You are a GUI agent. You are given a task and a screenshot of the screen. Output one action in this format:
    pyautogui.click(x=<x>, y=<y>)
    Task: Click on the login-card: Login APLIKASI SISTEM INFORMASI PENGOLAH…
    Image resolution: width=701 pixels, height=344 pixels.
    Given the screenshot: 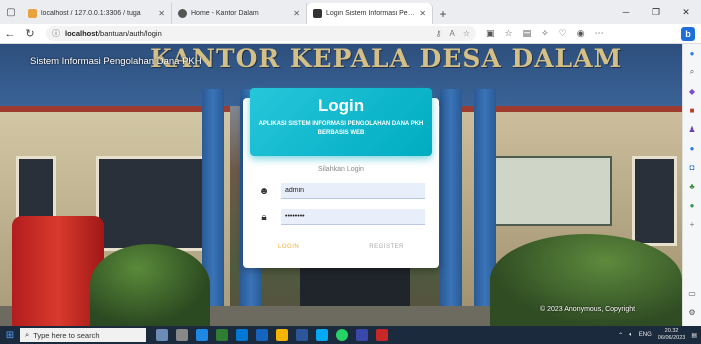 What is the action you would take?
    pyautogui.click(x=341, y=178)
    